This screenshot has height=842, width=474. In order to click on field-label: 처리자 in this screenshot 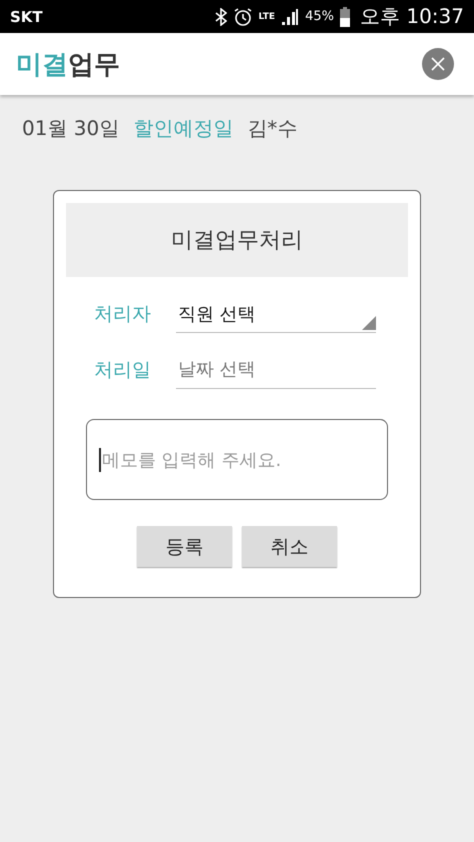, I will do `click(123, 314)`.